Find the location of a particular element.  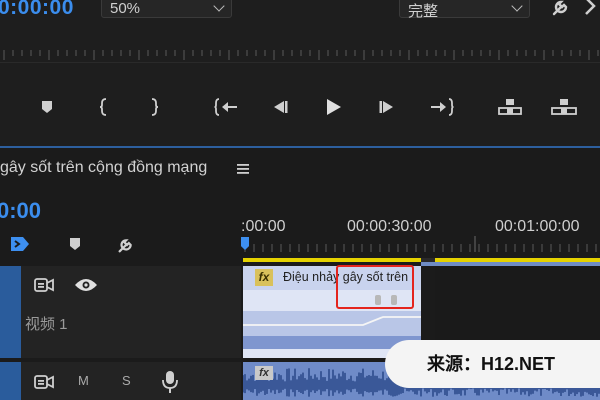

go-to-in-icon is located at coordinates (226, 107).